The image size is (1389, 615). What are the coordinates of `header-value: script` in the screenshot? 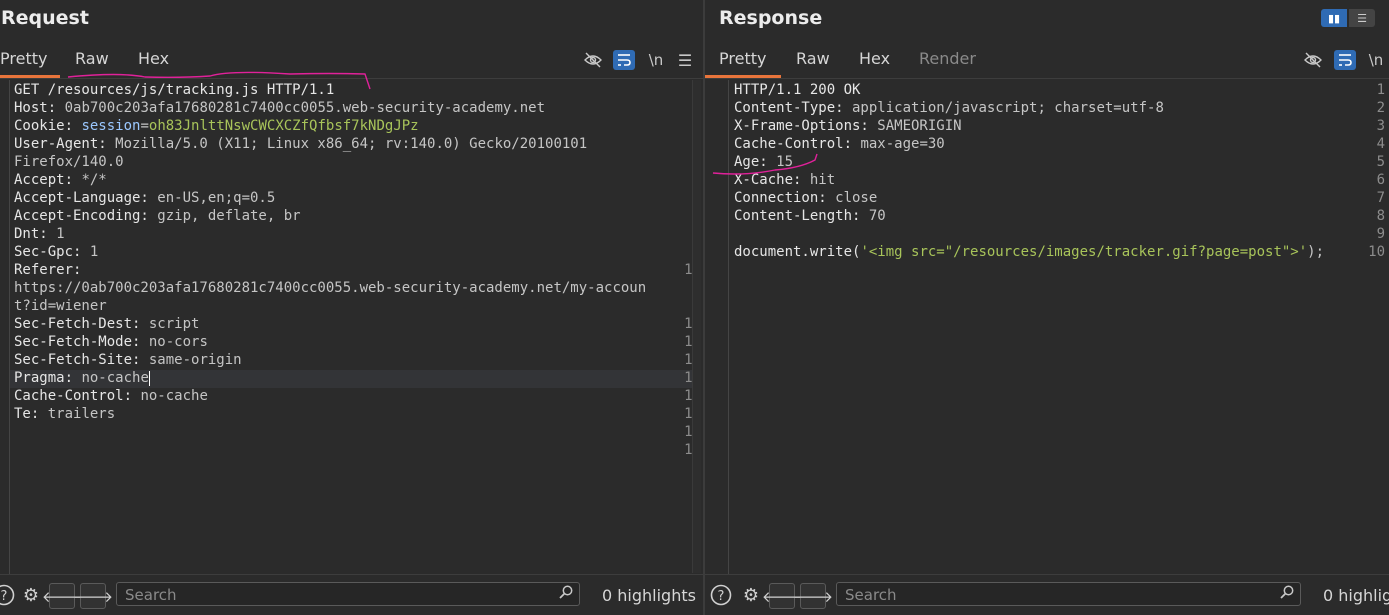 It's located at (170, 324).